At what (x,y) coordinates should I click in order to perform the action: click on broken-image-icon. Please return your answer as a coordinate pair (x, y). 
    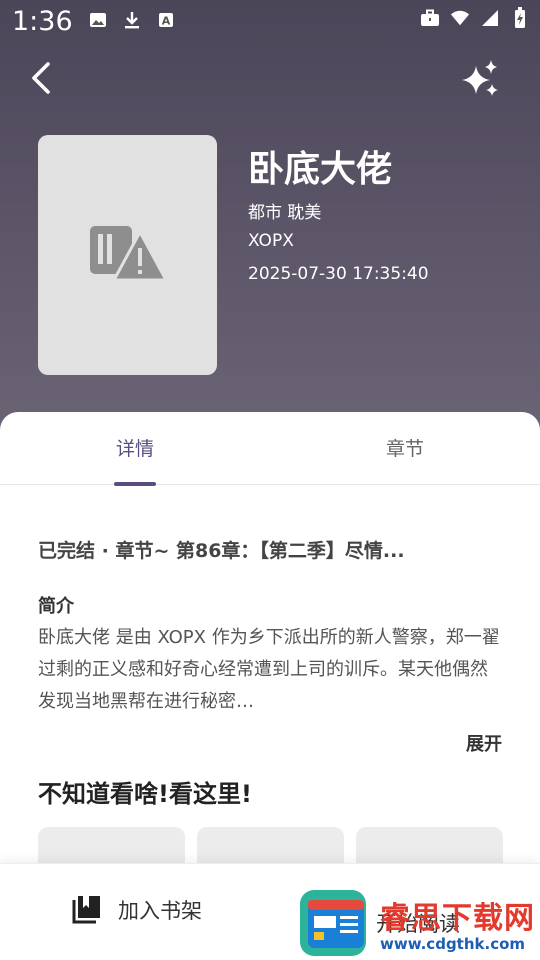
    Looking at the image, I should click on (128, 254).